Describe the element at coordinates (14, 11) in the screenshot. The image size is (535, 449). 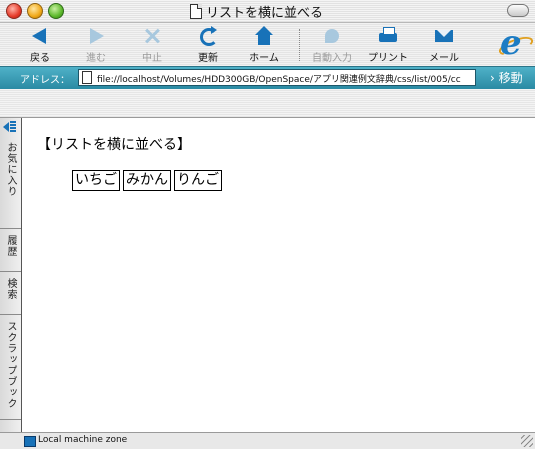
I see `close-window-button` at that location.